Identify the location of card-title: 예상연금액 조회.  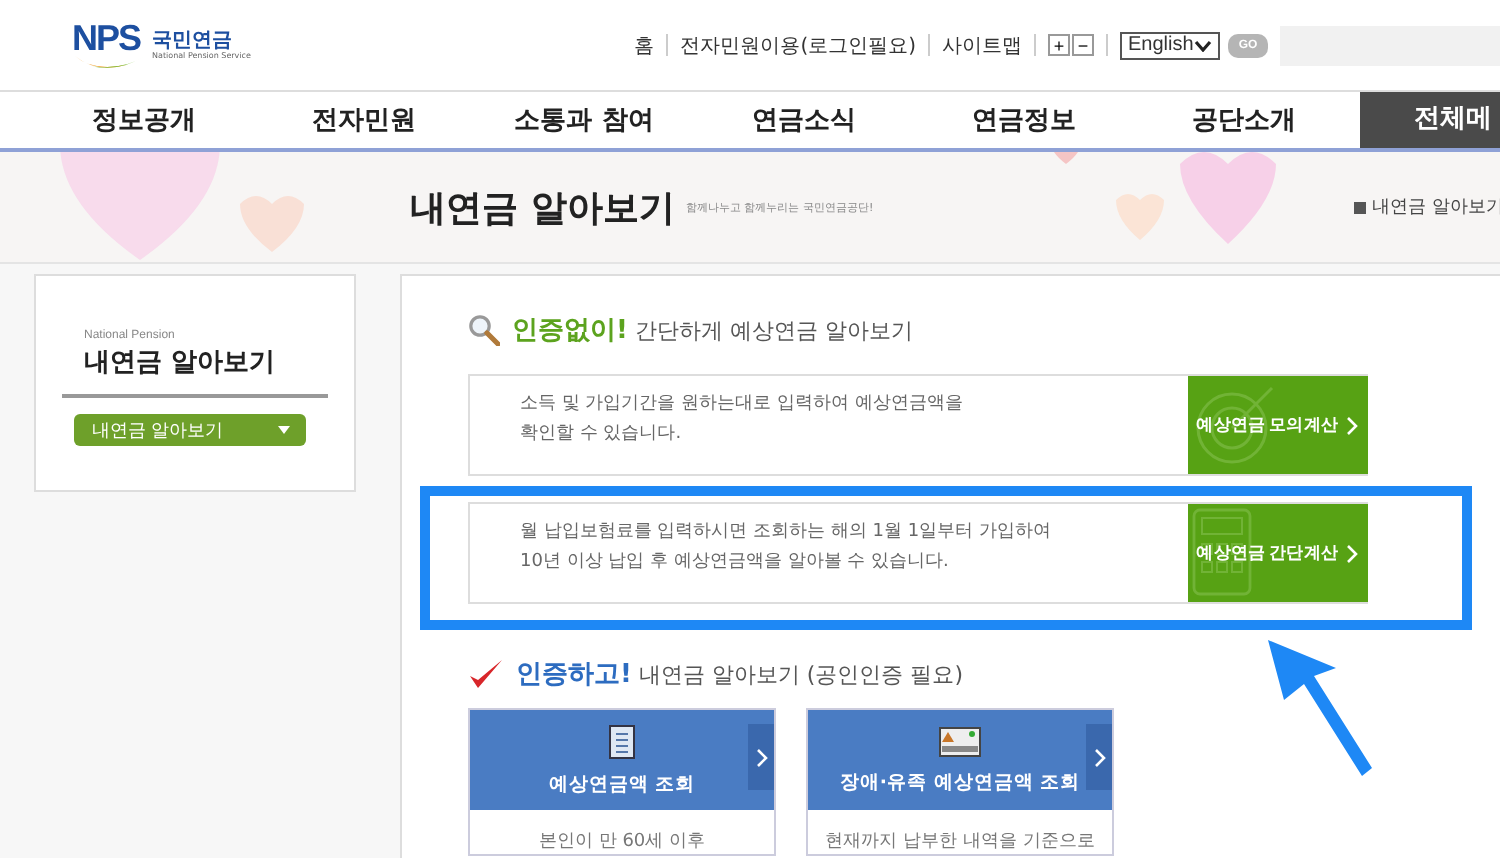
(622, 784).